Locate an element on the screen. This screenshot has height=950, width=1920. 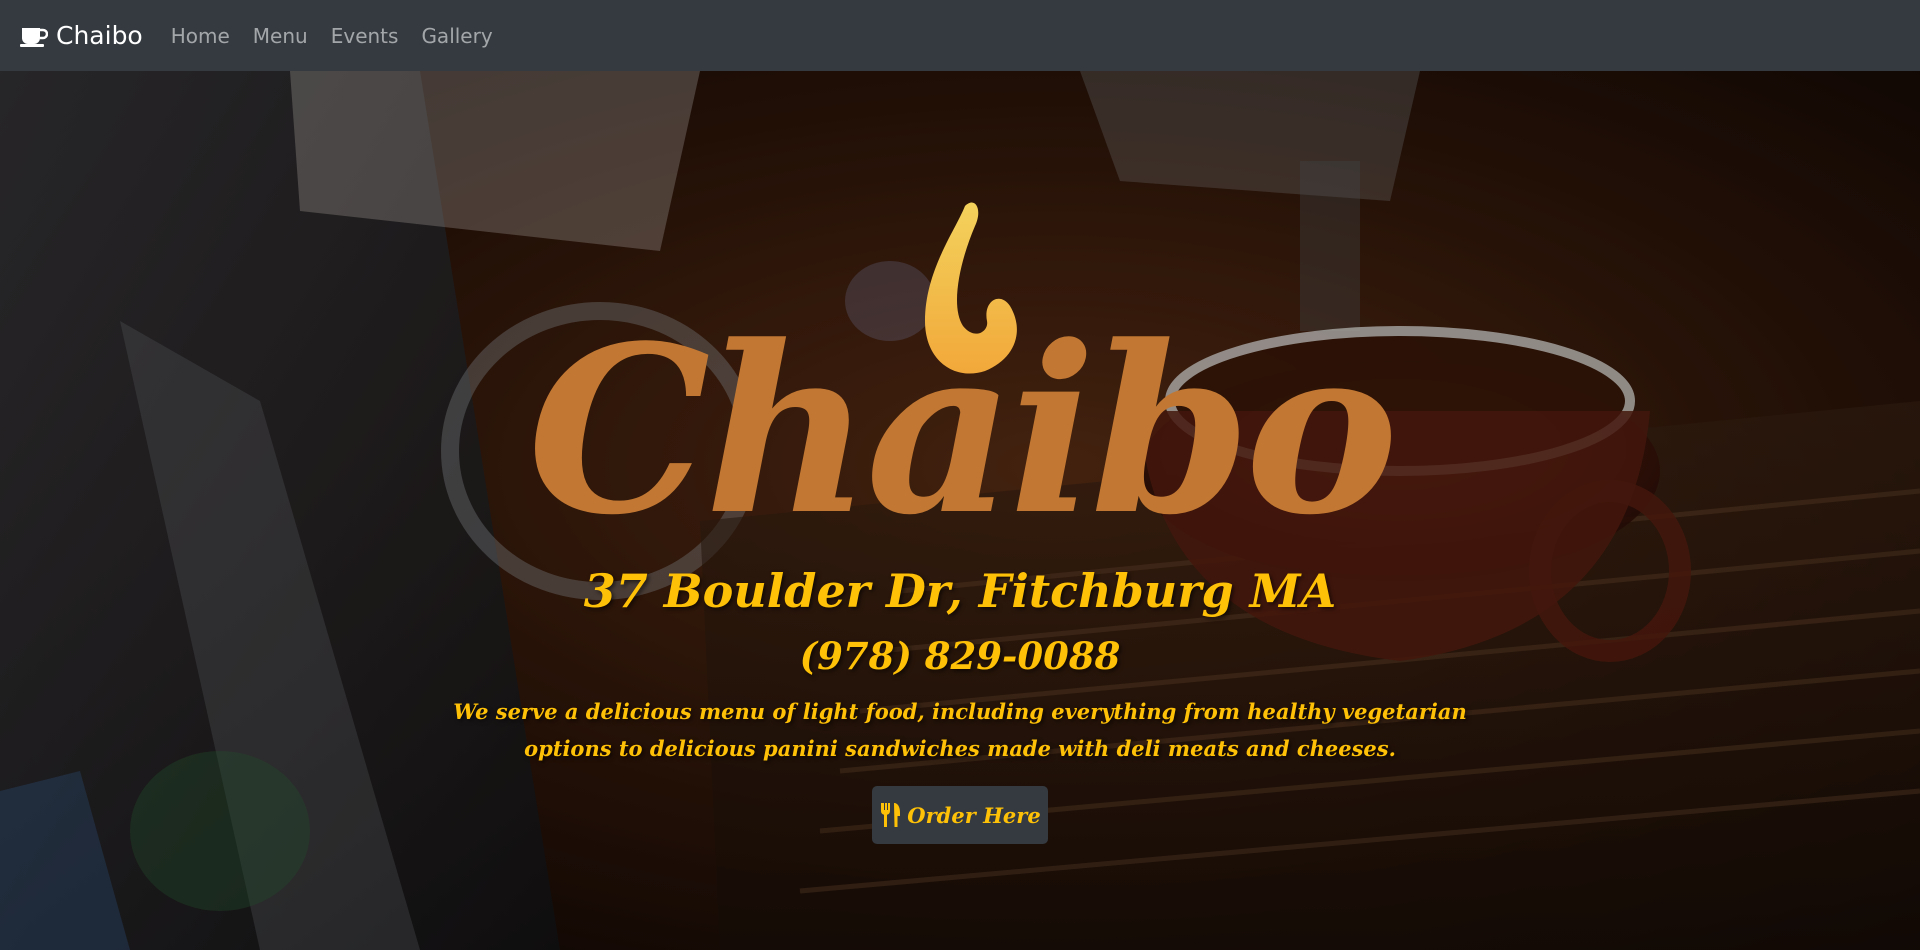
coffee-cup-icon is located at coordinates (34, 37).